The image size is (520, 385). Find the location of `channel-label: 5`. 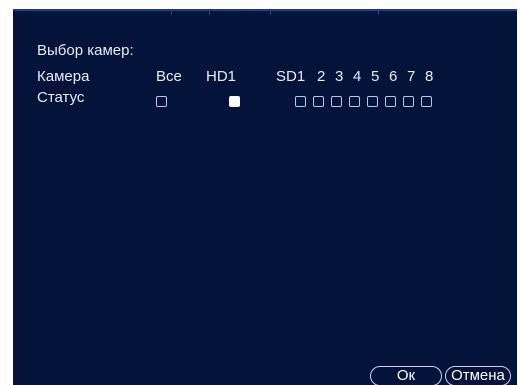

channel-label: 5 is located at coordinates (375, 76).